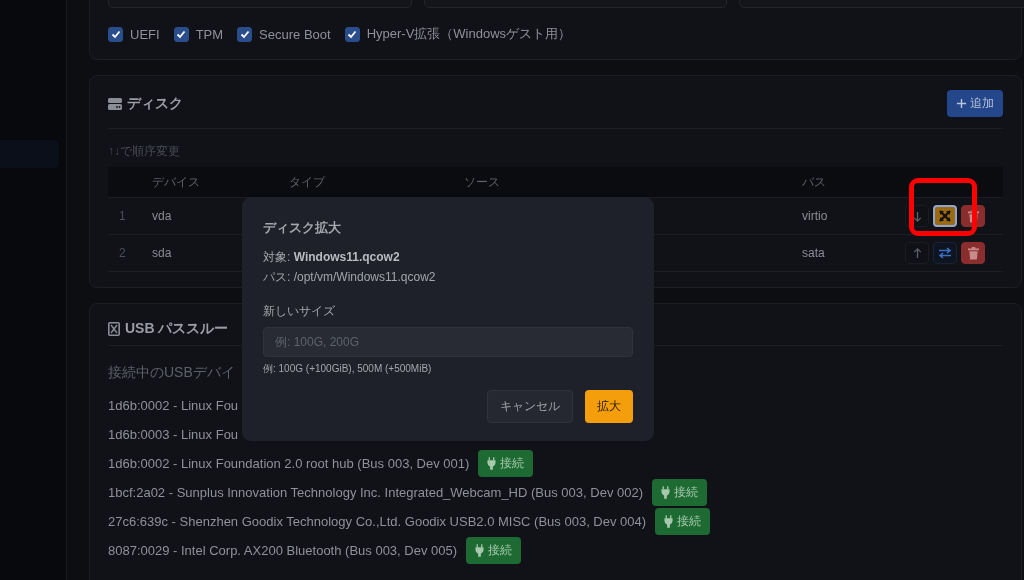  Describe the element at coordinates (975, 103) in the screenshot. I see `add-button: 追加` at that location.